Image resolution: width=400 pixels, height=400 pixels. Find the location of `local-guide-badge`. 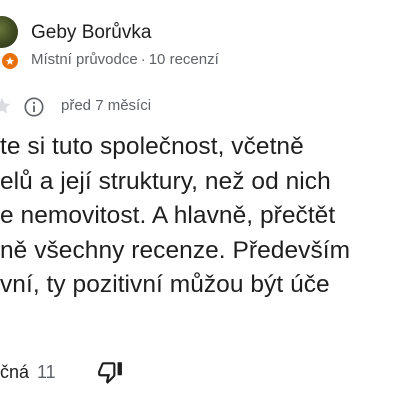

local-guide-badge is located at coordinates (10, 61).